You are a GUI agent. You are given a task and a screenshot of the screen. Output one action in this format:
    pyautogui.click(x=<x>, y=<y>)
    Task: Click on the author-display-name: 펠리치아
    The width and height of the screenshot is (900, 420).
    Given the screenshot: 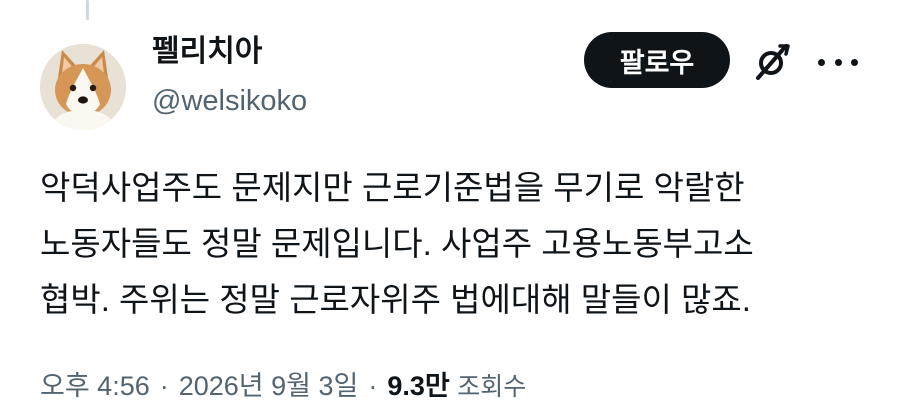 What is the action you would take?
    pyautogui.click(x=207, y=52)
    